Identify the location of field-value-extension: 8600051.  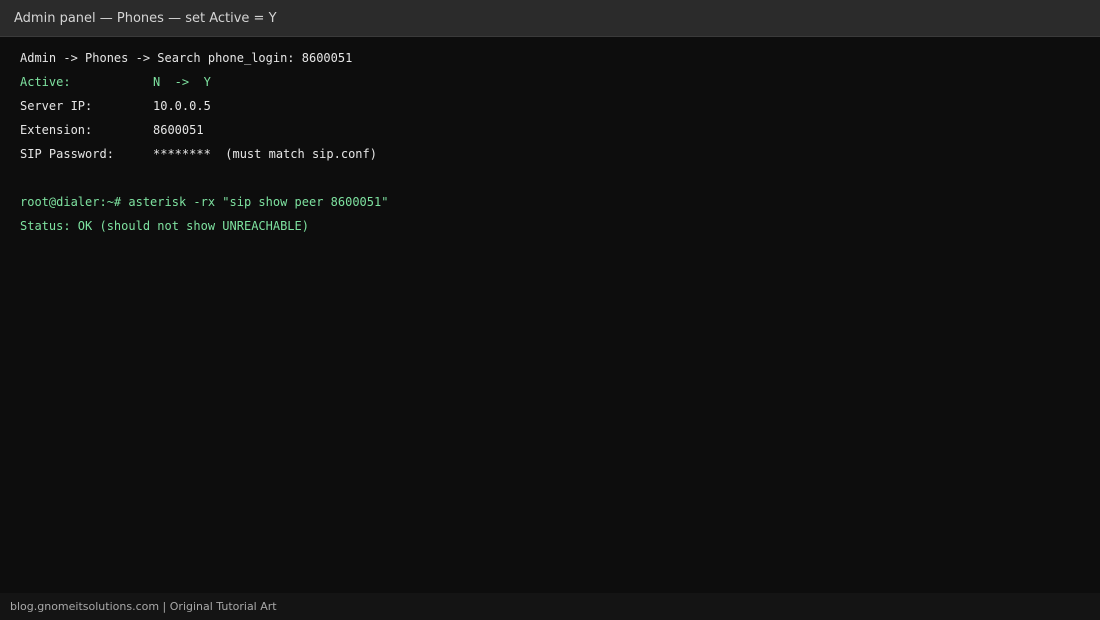
(178, 130).